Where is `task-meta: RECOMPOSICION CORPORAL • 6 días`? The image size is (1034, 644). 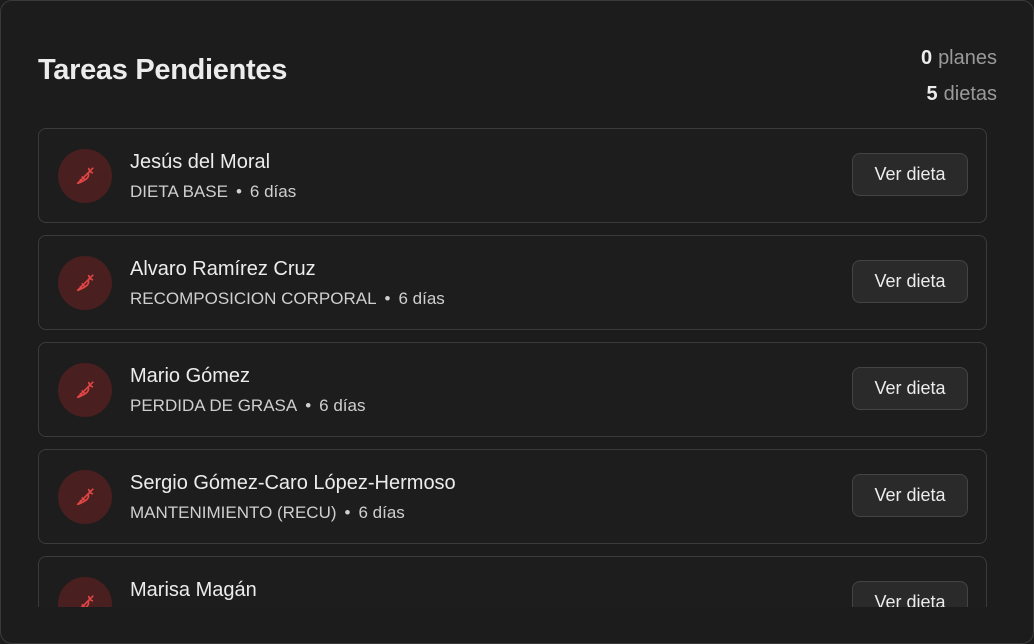 task-meta: RECOMPOSICION CORPORAL • 6 días is located at coordinates (287, 299).